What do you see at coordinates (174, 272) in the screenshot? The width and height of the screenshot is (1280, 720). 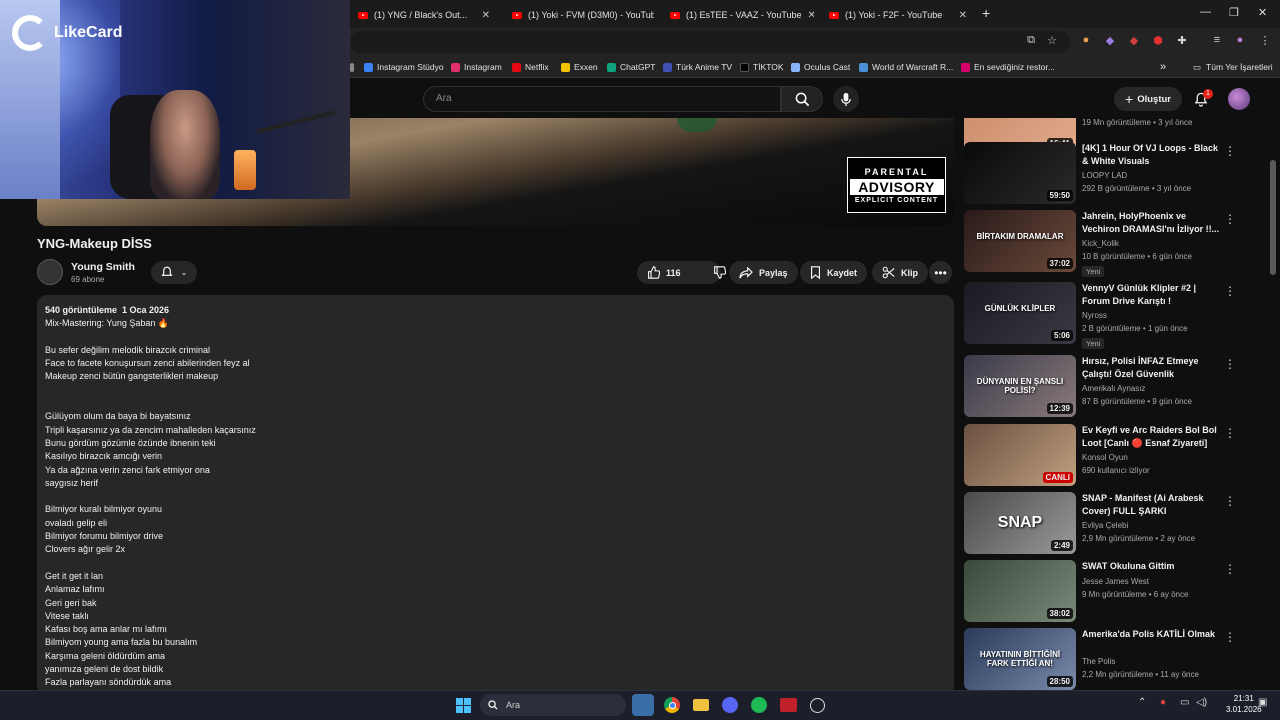 I see `subscription-notifications-button: ⌄` at bounding box center [174, 272].